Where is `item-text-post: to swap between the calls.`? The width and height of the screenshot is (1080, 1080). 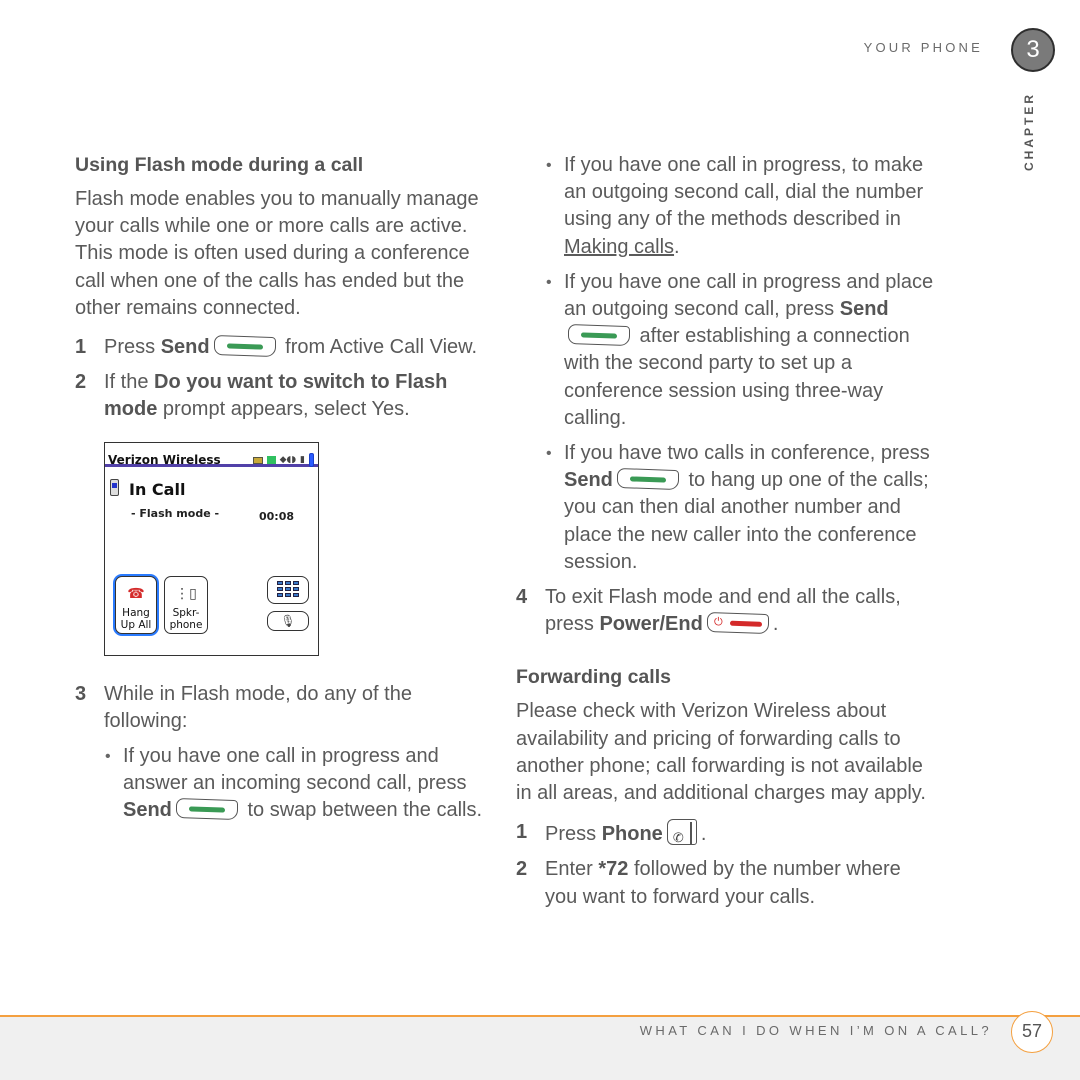 item-text-post: to swap between the calls. is located at coordinates (362, 810).